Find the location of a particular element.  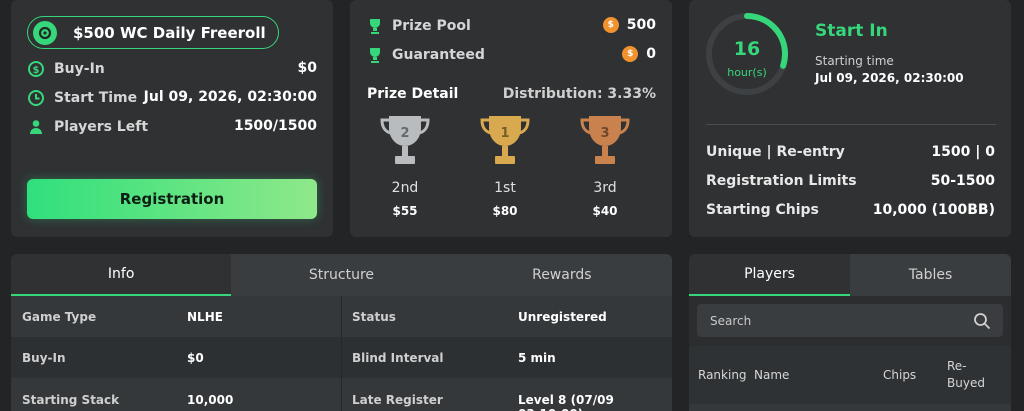

trophy-icon: 1 is located at coordinates (505, 140).